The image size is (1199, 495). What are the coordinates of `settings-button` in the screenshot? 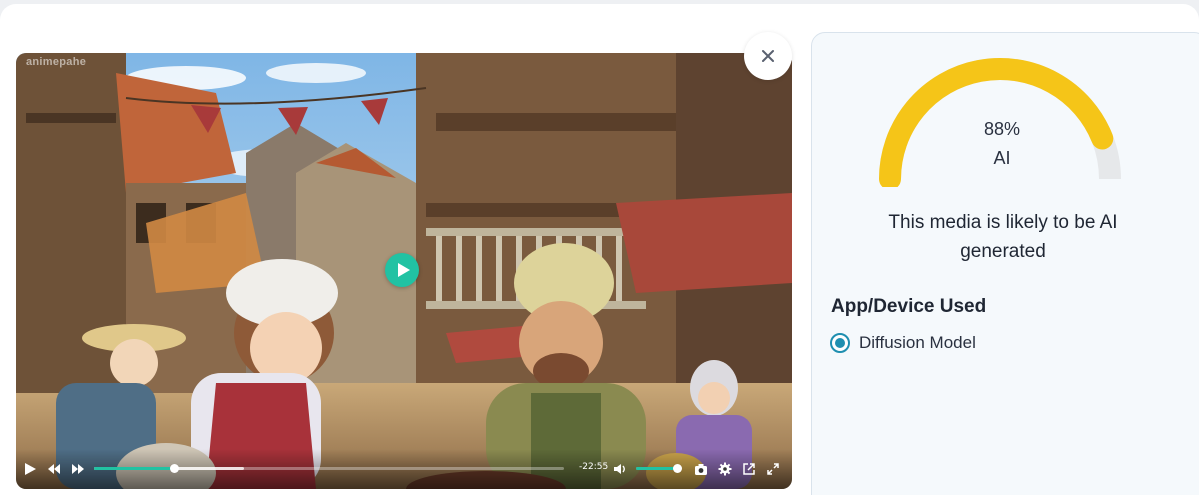 It's located at (725, 469).